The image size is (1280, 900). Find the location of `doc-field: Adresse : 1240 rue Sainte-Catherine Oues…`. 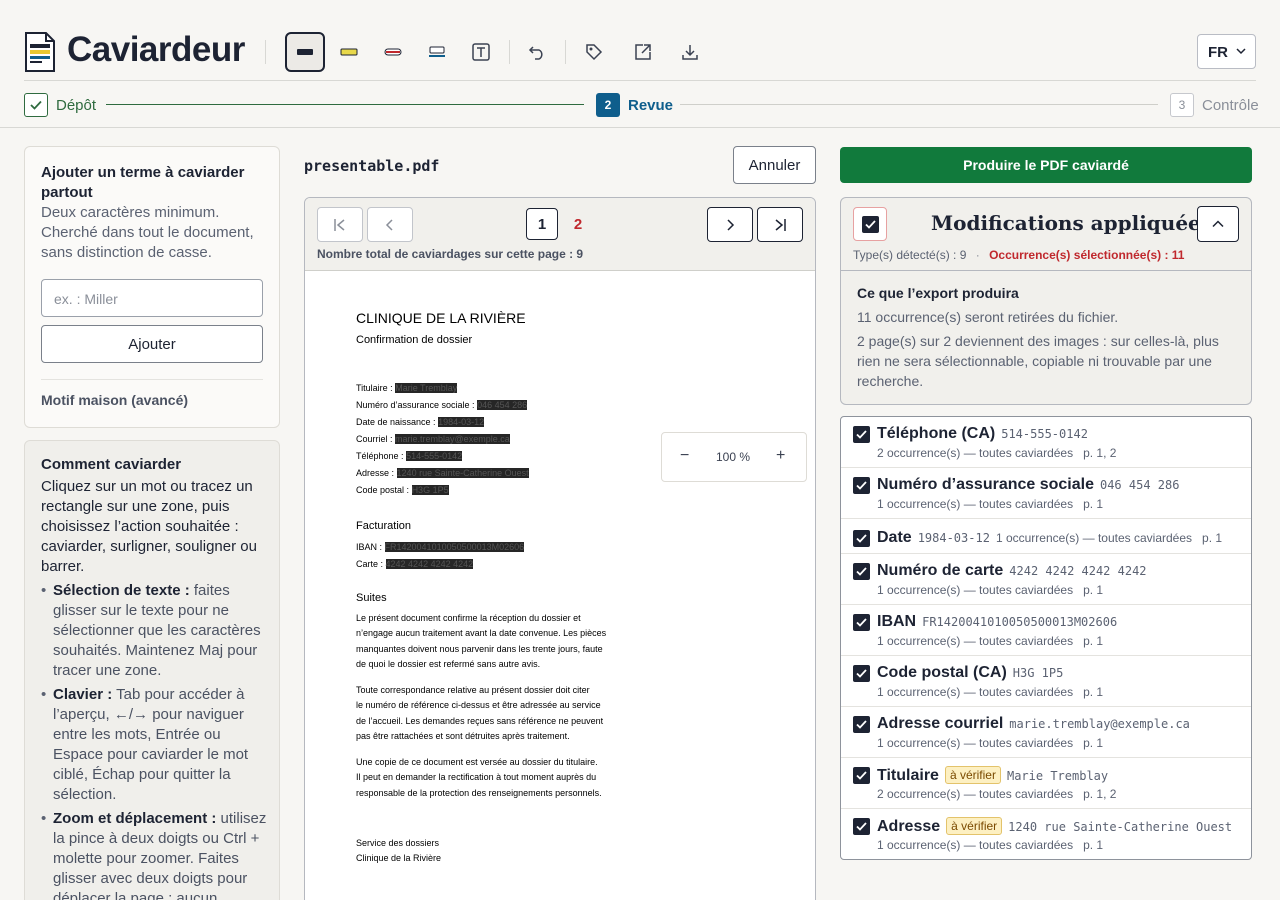

doc-field: Adresse : 1240 rue Sainte-Catherine Oues… is located at coordinates (442, 473).